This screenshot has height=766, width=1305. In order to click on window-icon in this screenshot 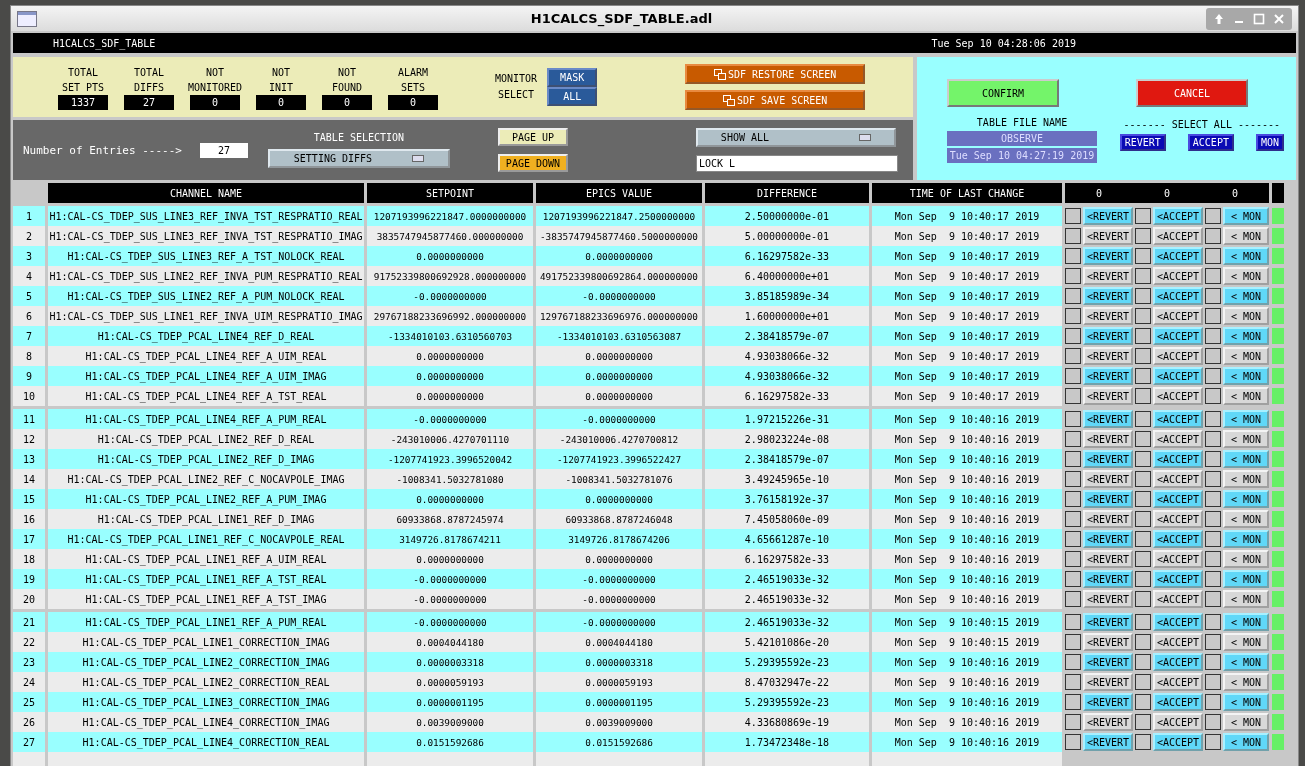, I will do `click(27, 18)`.